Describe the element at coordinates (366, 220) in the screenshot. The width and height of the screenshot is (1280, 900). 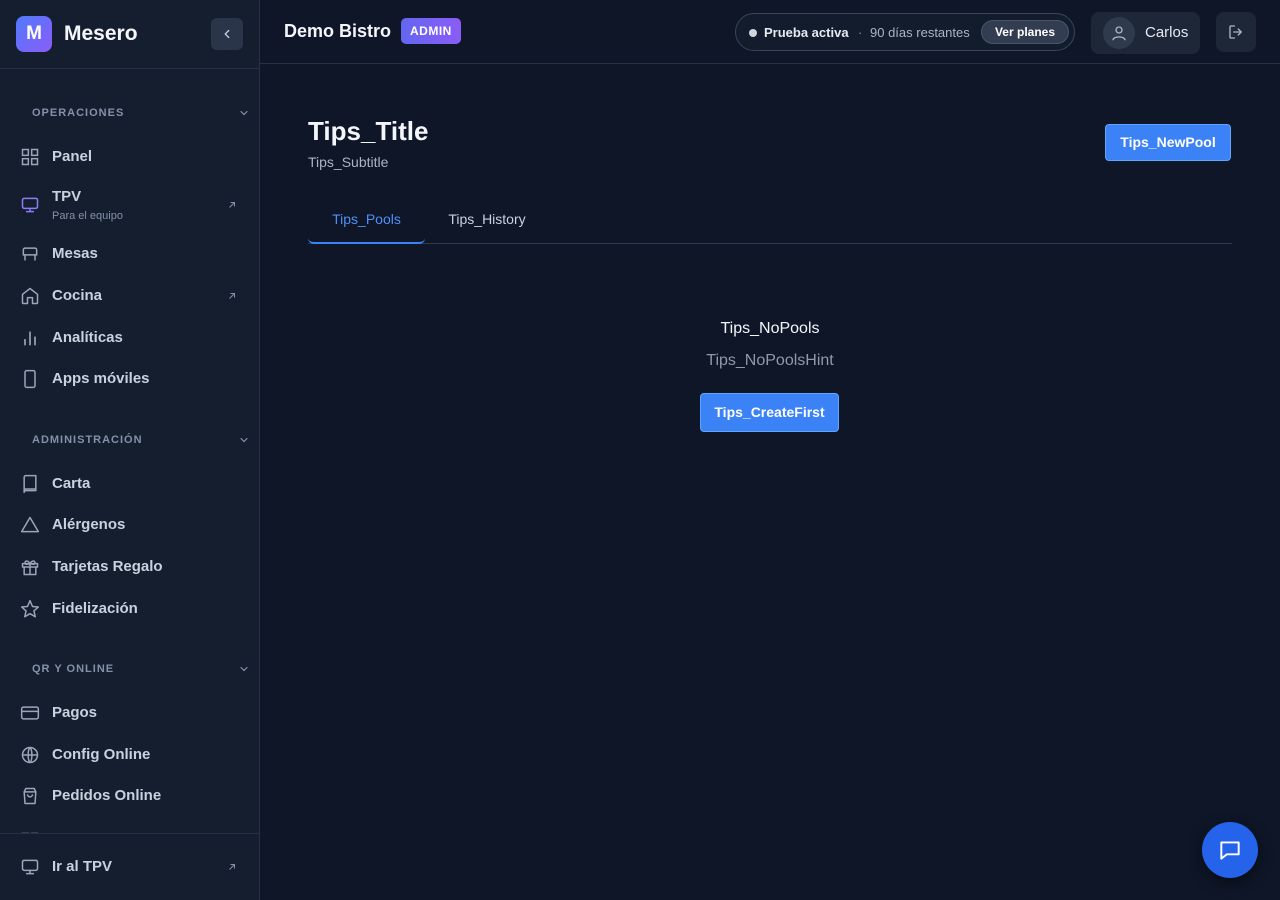
I see `tab-pools: Tips_Pools` at that location.